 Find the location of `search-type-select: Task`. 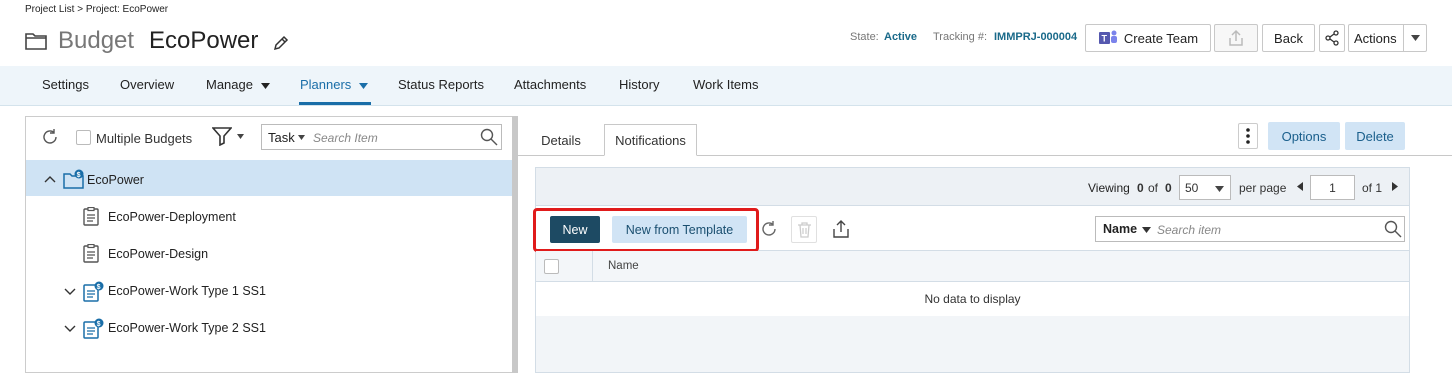

search-type-select: Task is located at coordinates (281, 137).